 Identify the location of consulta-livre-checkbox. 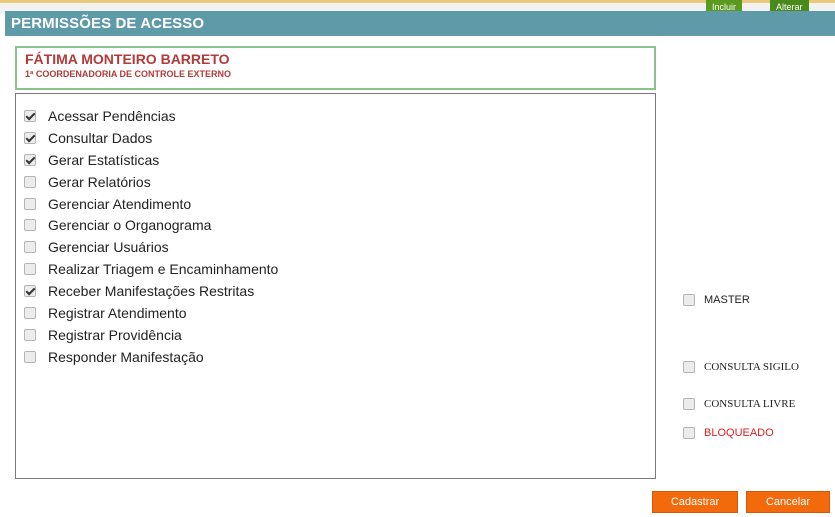
(689, 404).